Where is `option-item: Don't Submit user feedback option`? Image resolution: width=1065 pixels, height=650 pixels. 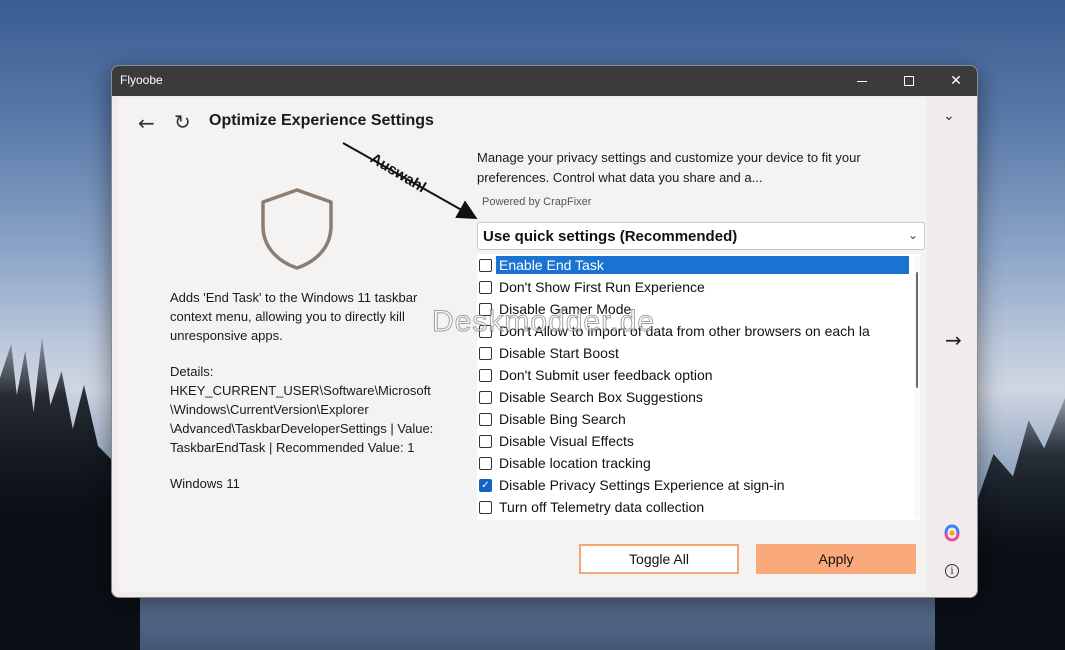
option-item: Don't Submit user feedback option is located at coordinates (698, 375).